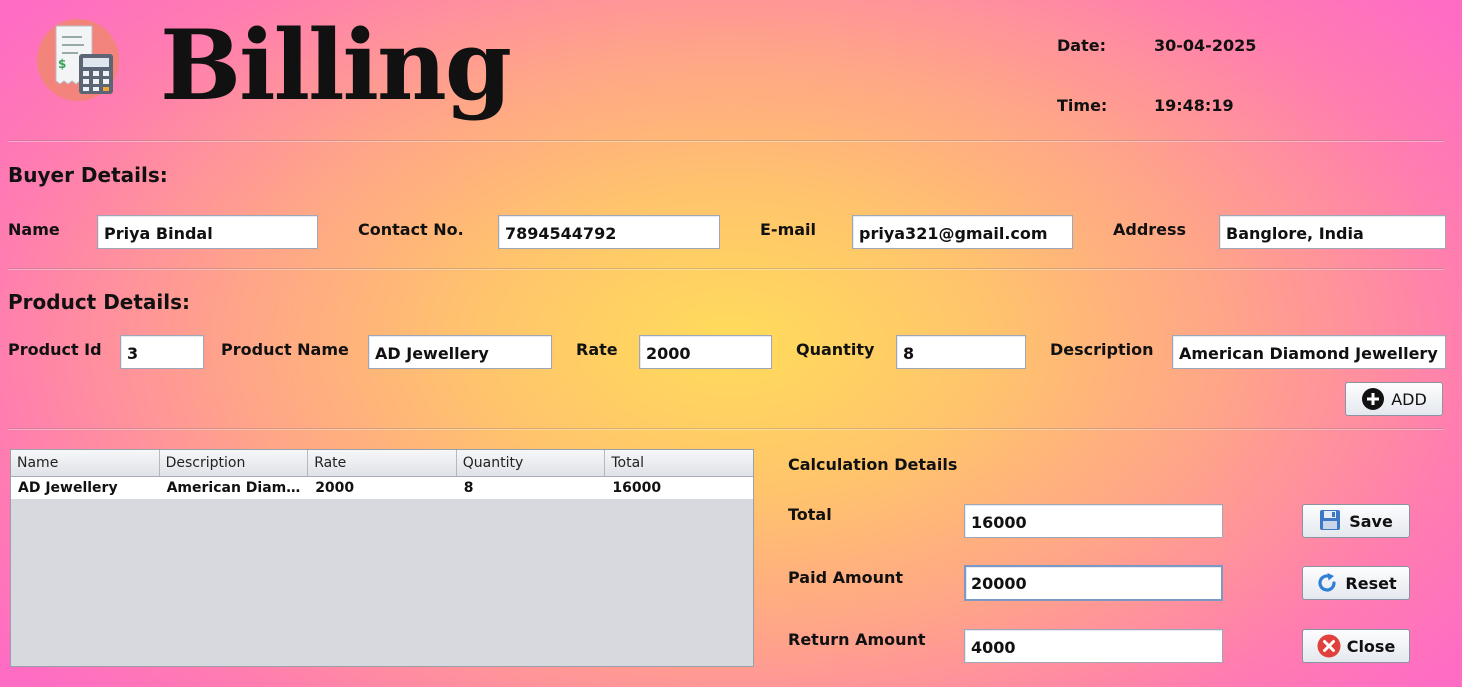 Image resolution: width=1462 pixels, height=687 pixels. Describe the element at coordinates (1309, 352) in the screenshot. I see `description-field: American Diamond Jewellery` at that location.